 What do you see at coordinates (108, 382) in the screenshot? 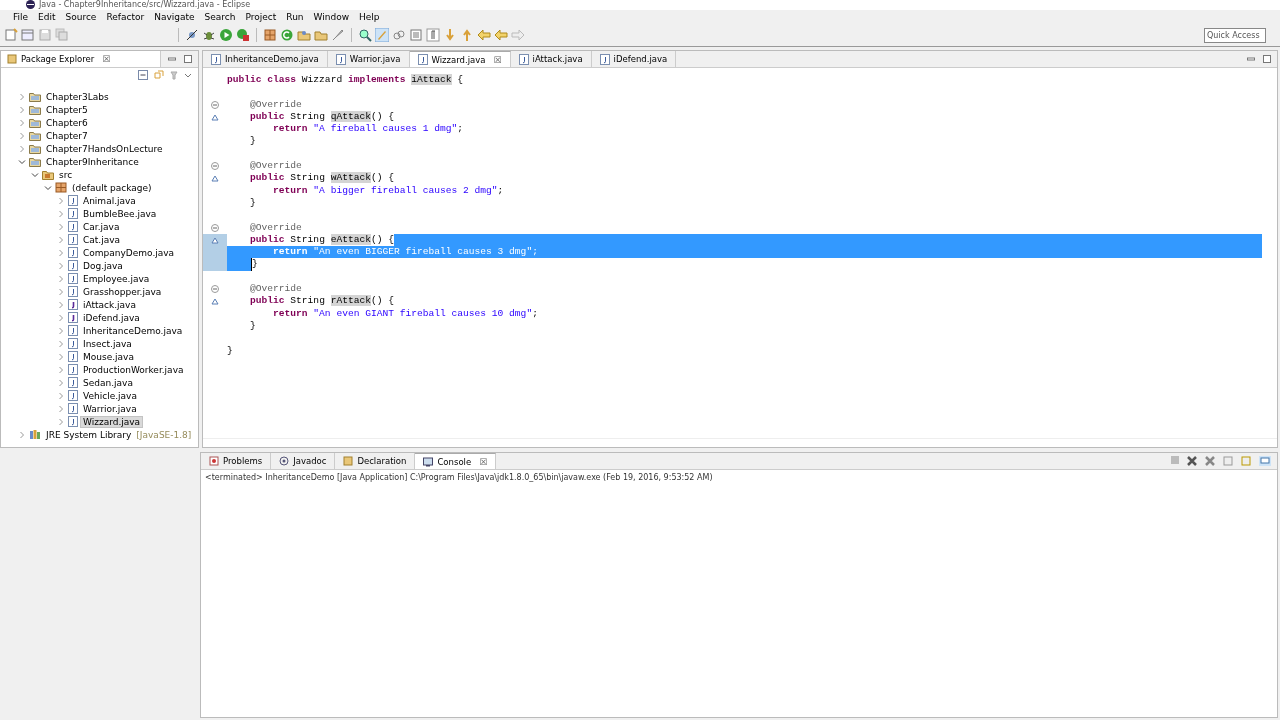
I see `tree-item: Sedan.java` at bounding box center [108, 382].